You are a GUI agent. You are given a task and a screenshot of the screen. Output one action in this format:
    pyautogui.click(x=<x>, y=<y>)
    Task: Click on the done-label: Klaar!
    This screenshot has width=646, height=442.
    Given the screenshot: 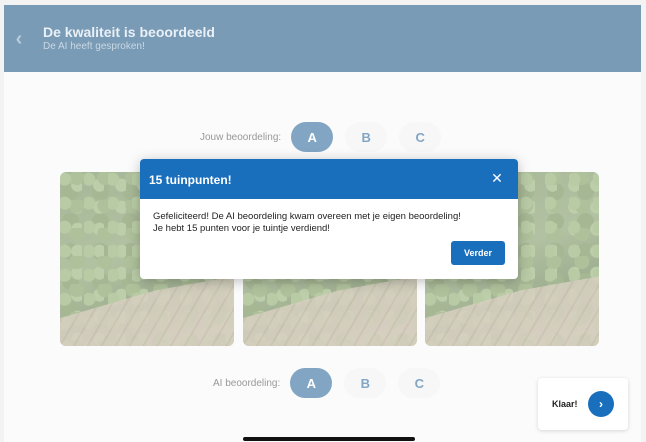 What is the action you would take?
    pyautogui.click(x=565, y=404)
    